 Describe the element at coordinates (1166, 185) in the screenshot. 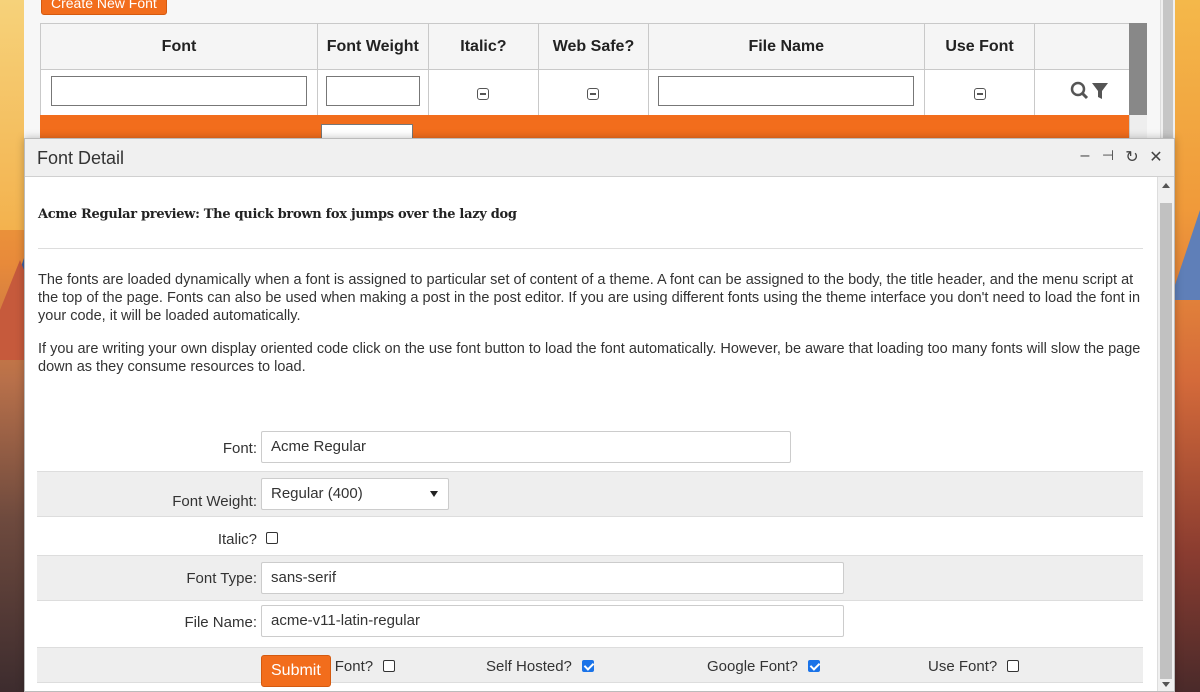

I see `scroll-up-icon` at that location.